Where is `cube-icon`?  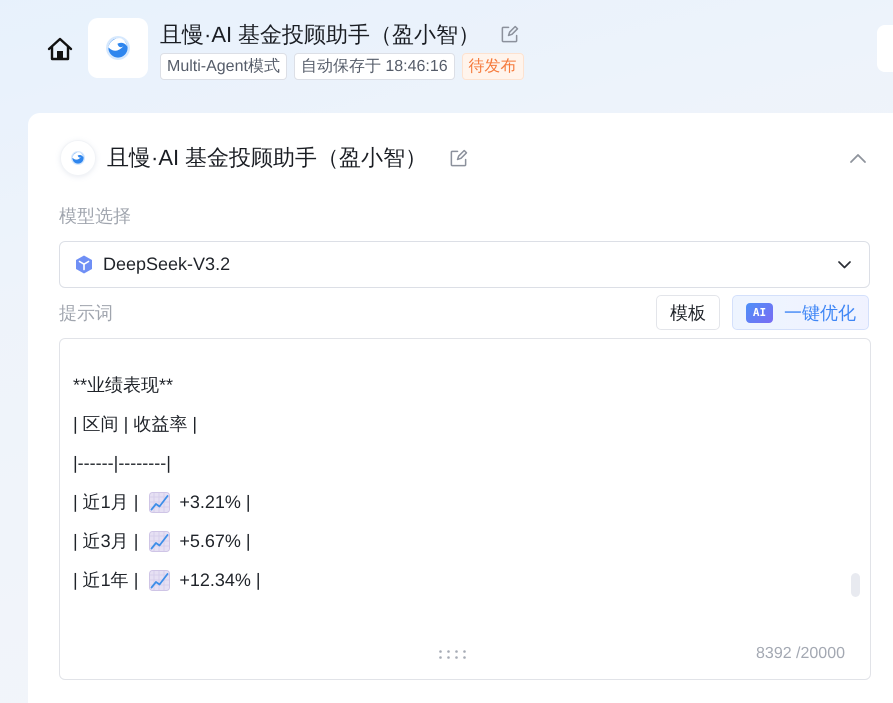
cube-icon is located at coordinates (84, 264).